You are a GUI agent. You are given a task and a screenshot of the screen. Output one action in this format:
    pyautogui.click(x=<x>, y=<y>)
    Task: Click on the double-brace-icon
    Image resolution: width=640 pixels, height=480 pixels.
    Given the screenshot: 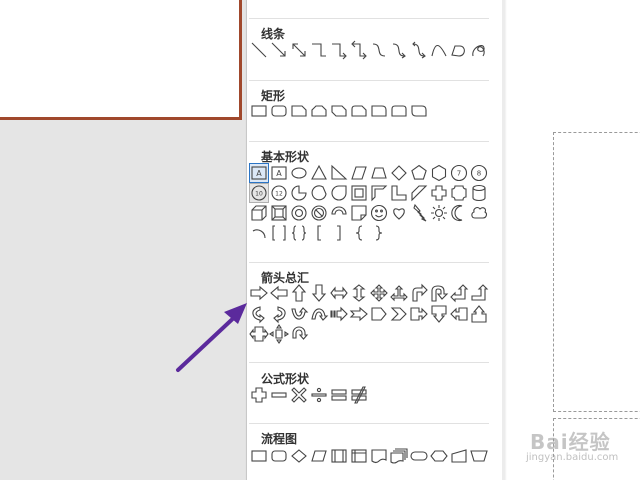 What is the action you would take?
    pyautogui.click(x=299, y=233)
    